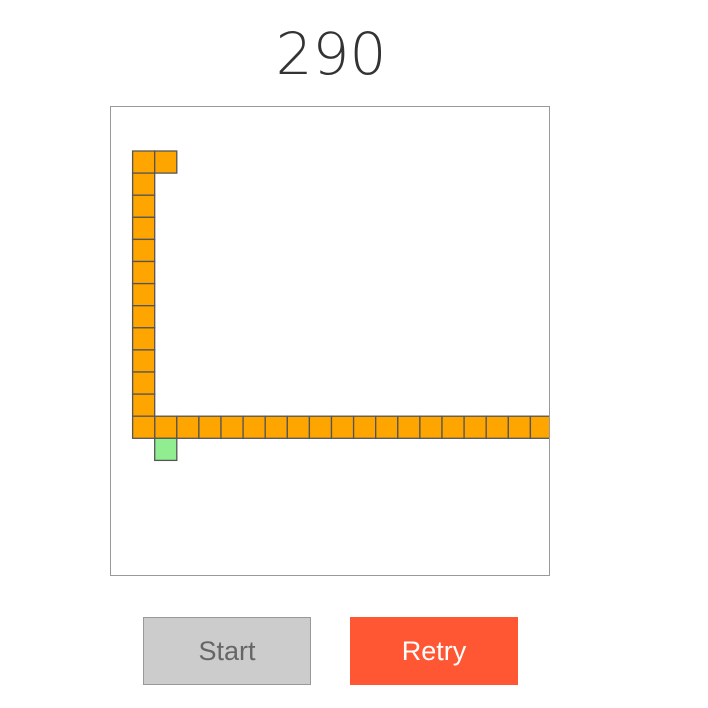  What do you see at coordinates (331, 54) in the screenshot?
I see `score-display: 290` at bounding box center [331, 54].